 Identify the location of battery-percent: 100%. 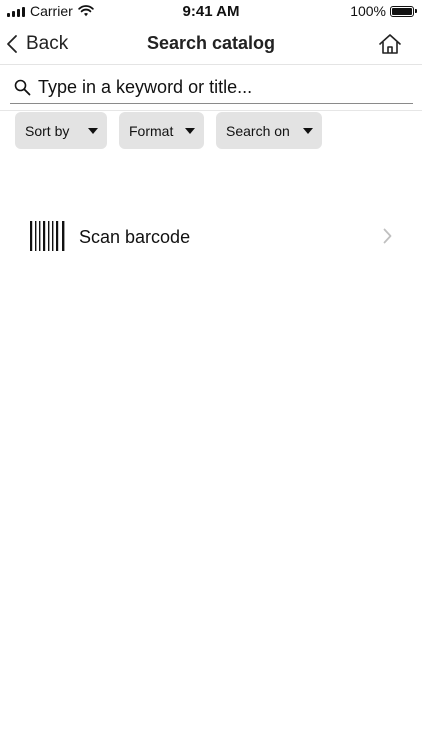
(368, 11).